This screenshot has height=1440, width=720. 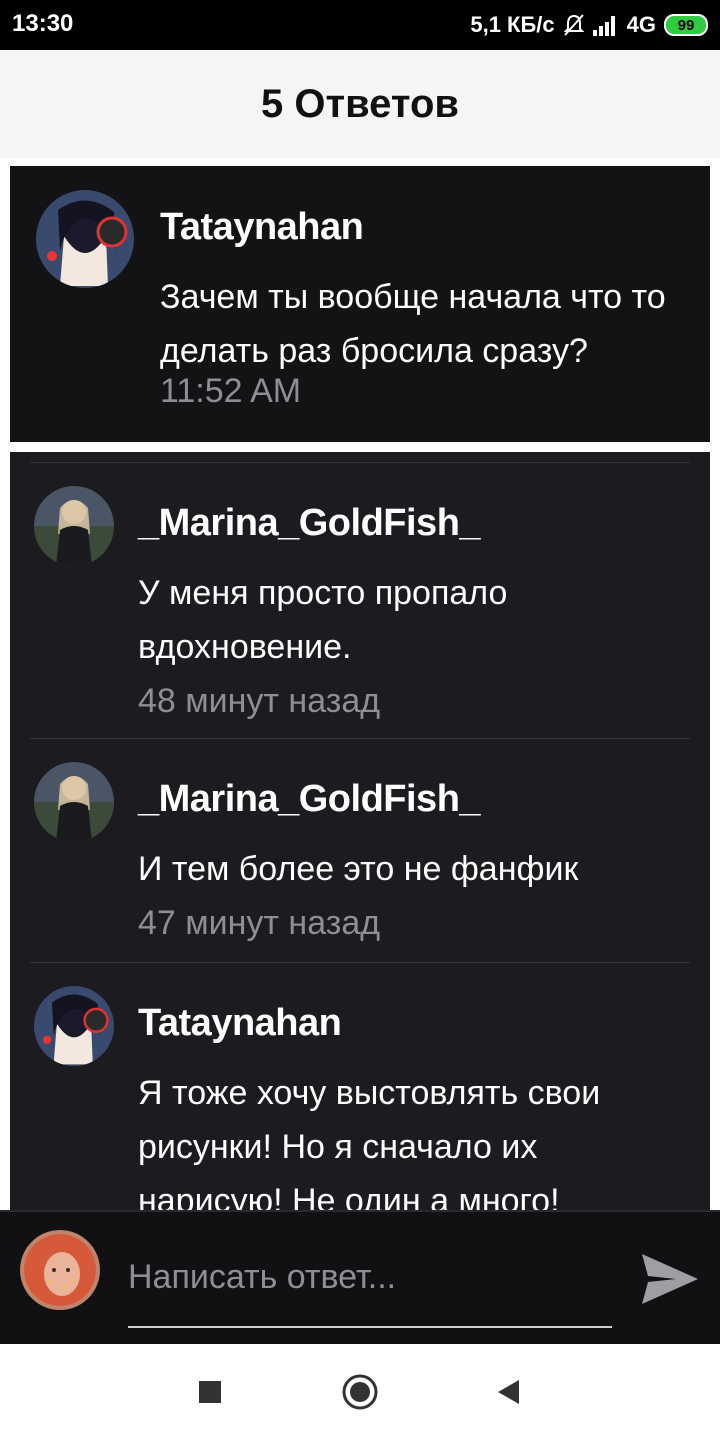 I want to click on send-icon, so click(x=670, y=1279).